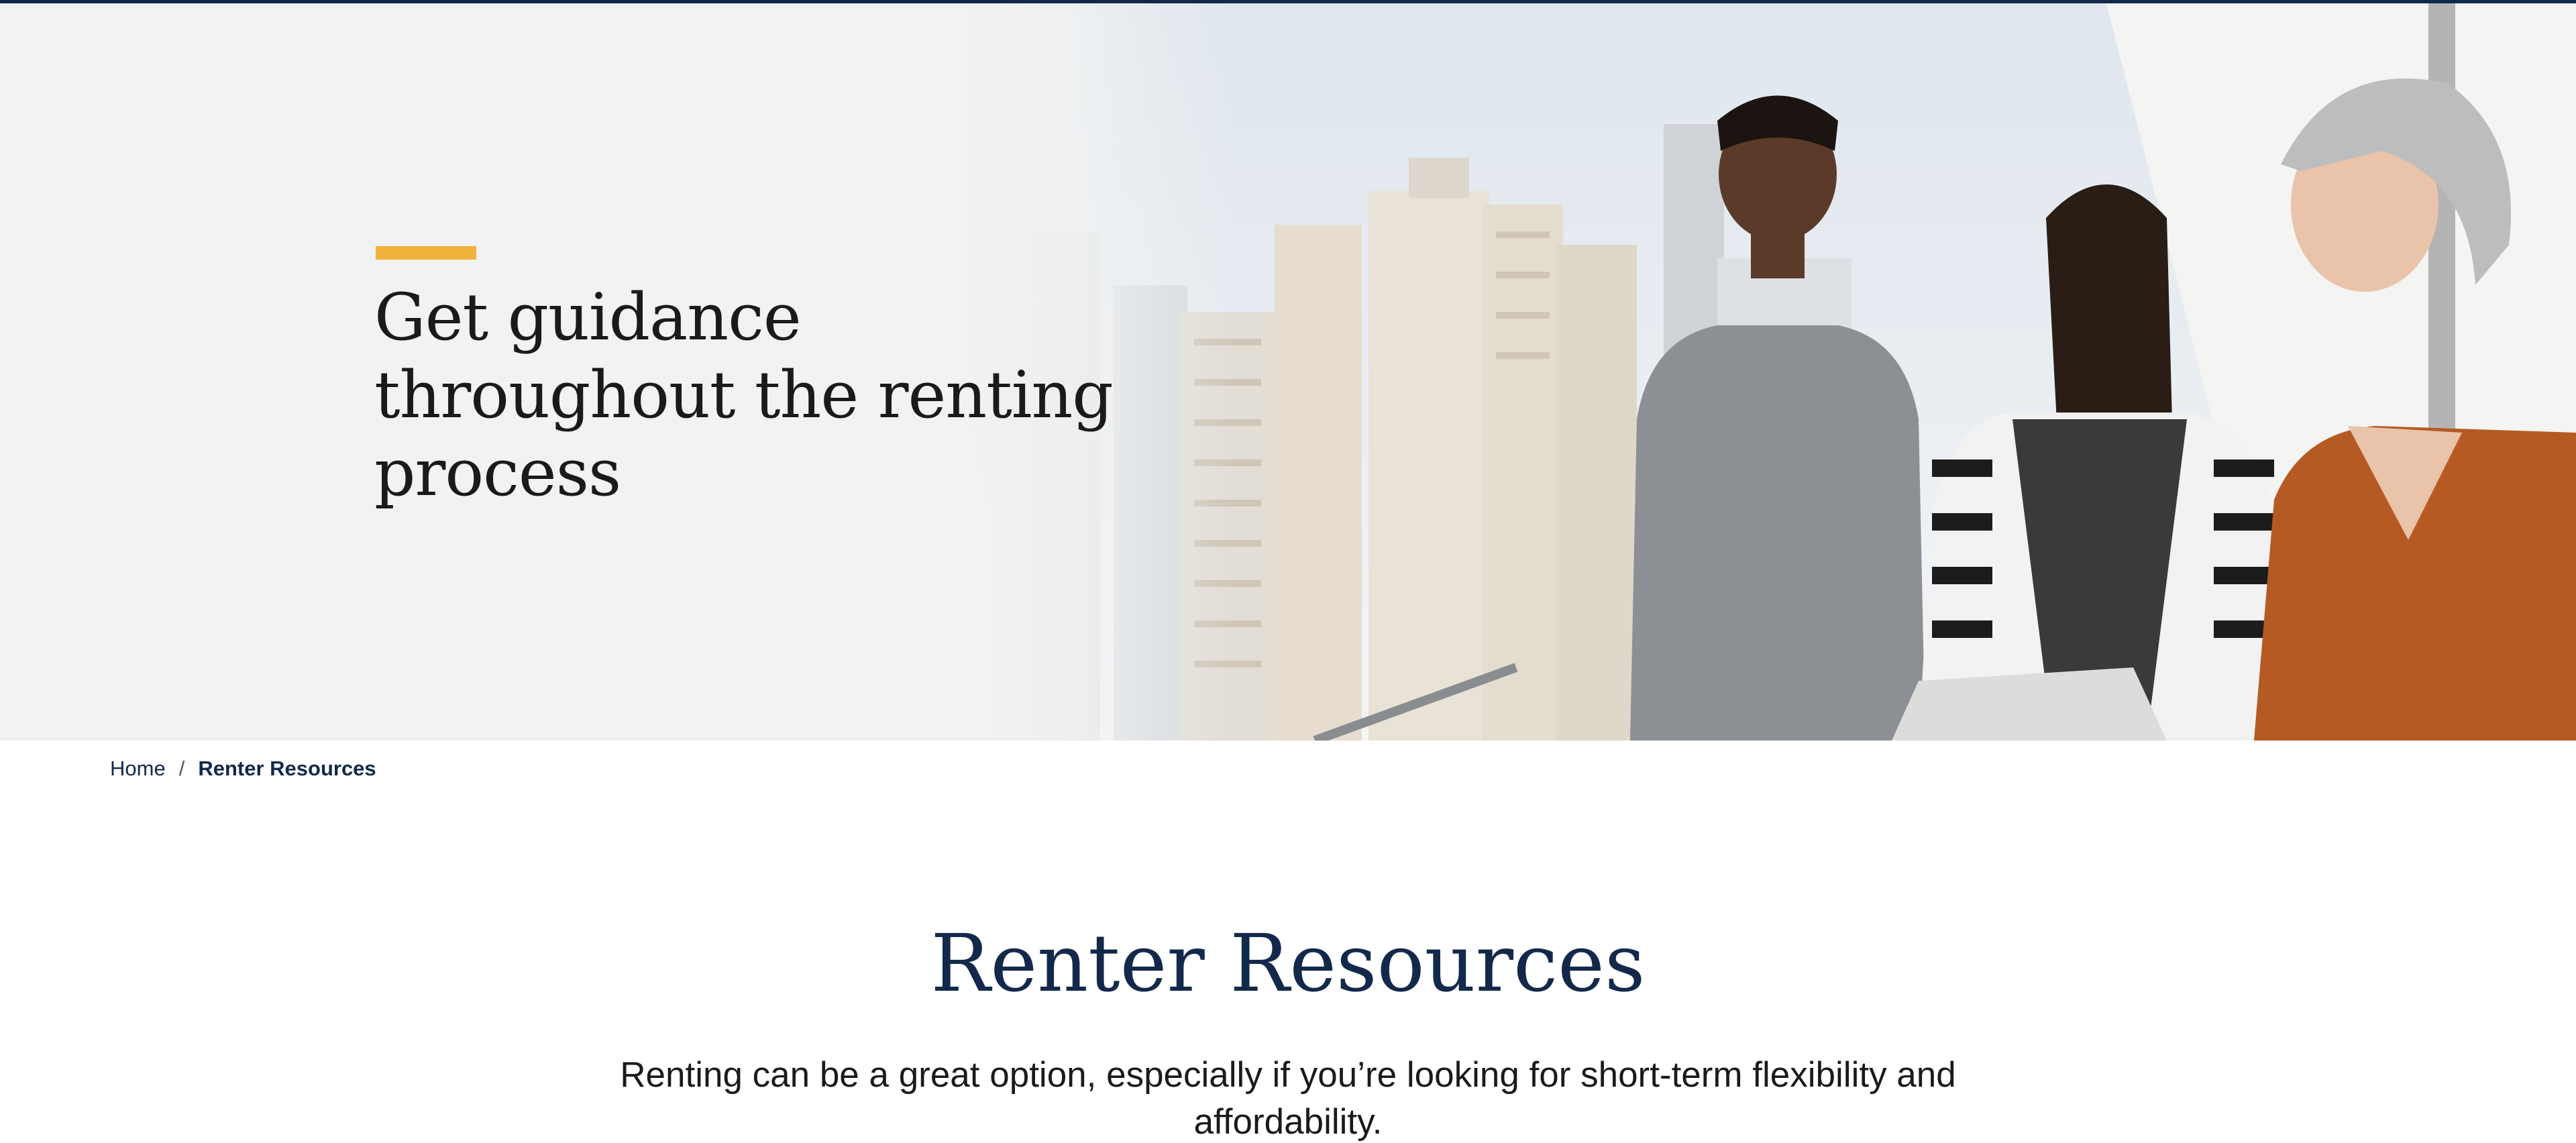 The height and width of the screenshot is (1143, 2576). I want to click on breadcrumb-home-link: Home, so click(138, 769).